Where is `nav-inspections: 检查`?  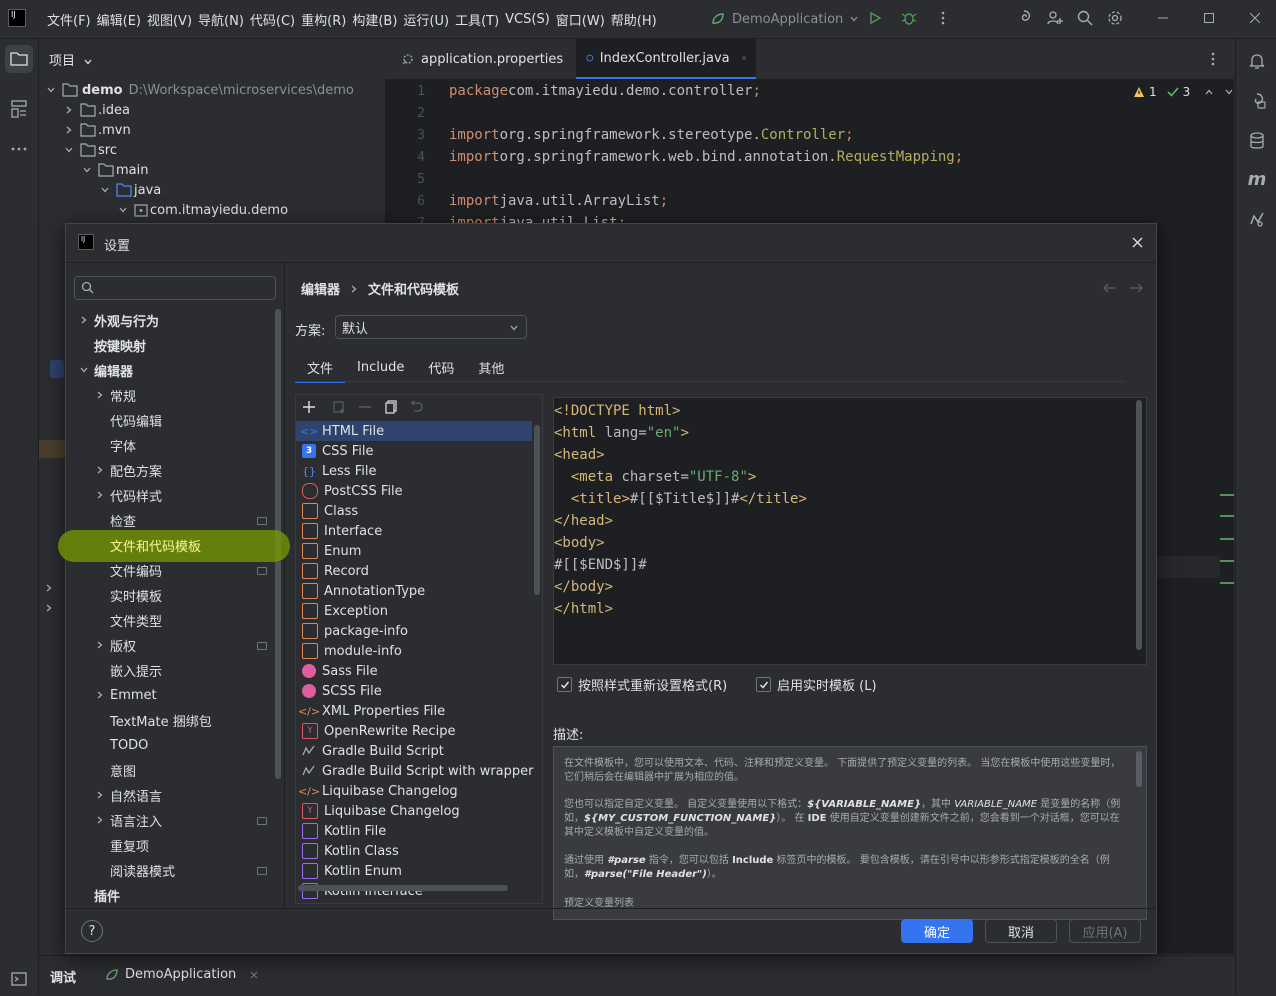 nav-inspections: 检查 is located at coordinates (123, 520).